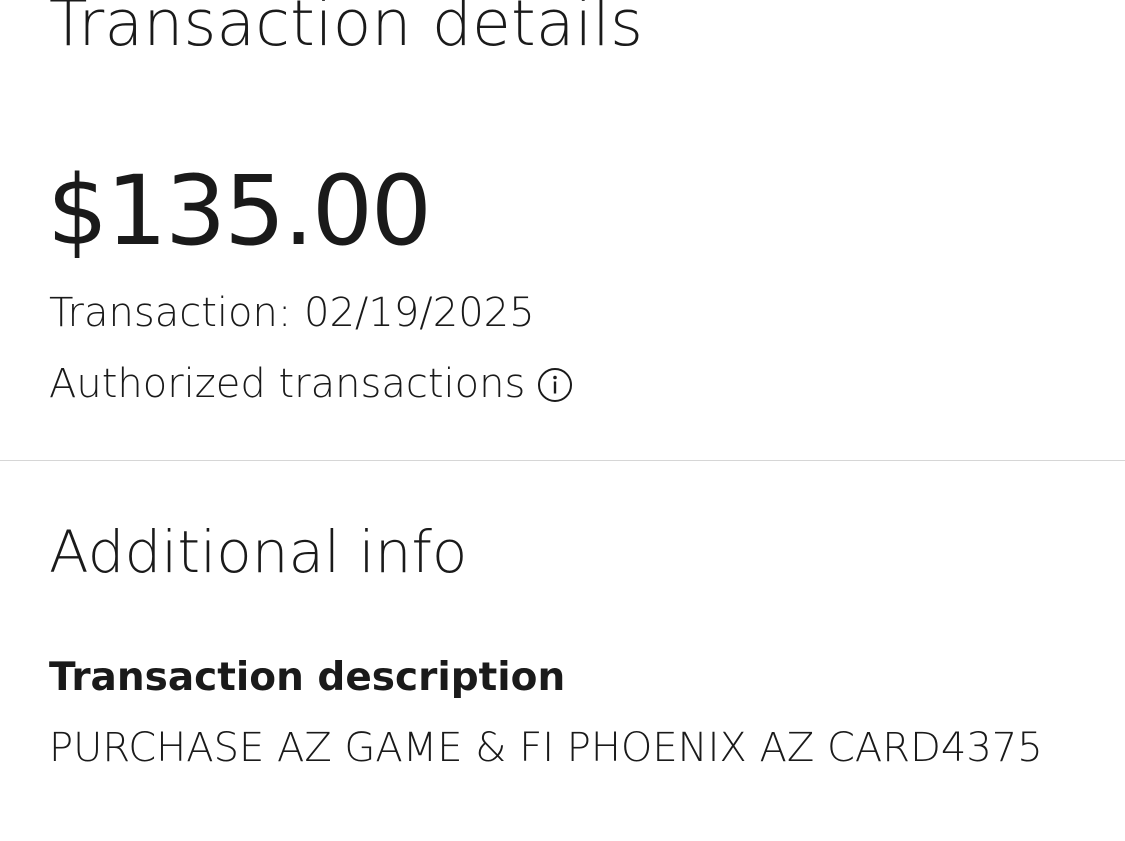 The width and height of the screenshot is (1125, 841). I want to click on section-divider, so click(562, 460).